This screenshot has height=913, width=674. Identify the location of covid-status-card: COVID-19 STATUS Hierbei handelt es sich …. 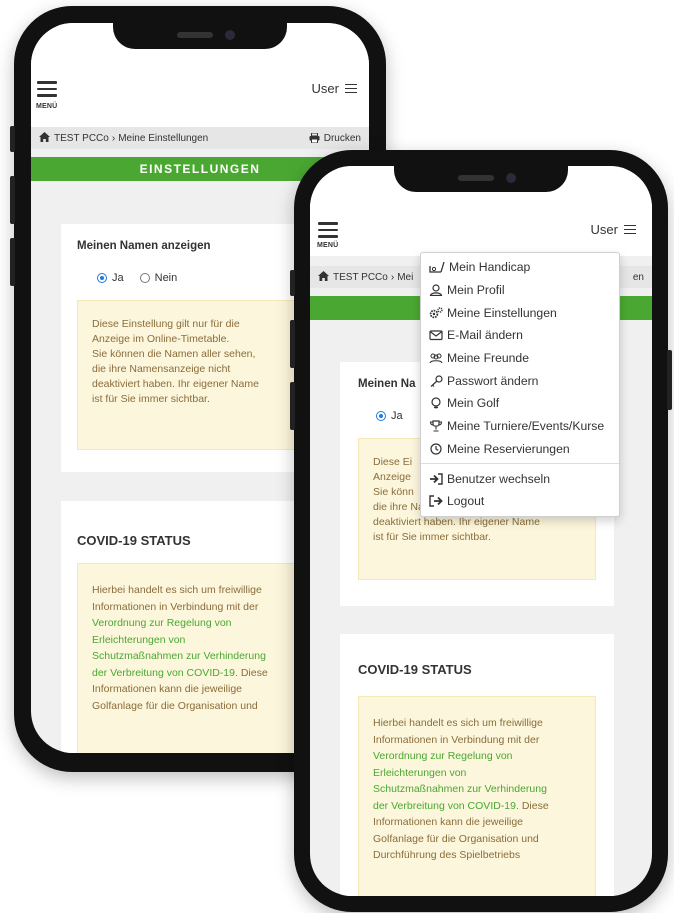
(477, 765).